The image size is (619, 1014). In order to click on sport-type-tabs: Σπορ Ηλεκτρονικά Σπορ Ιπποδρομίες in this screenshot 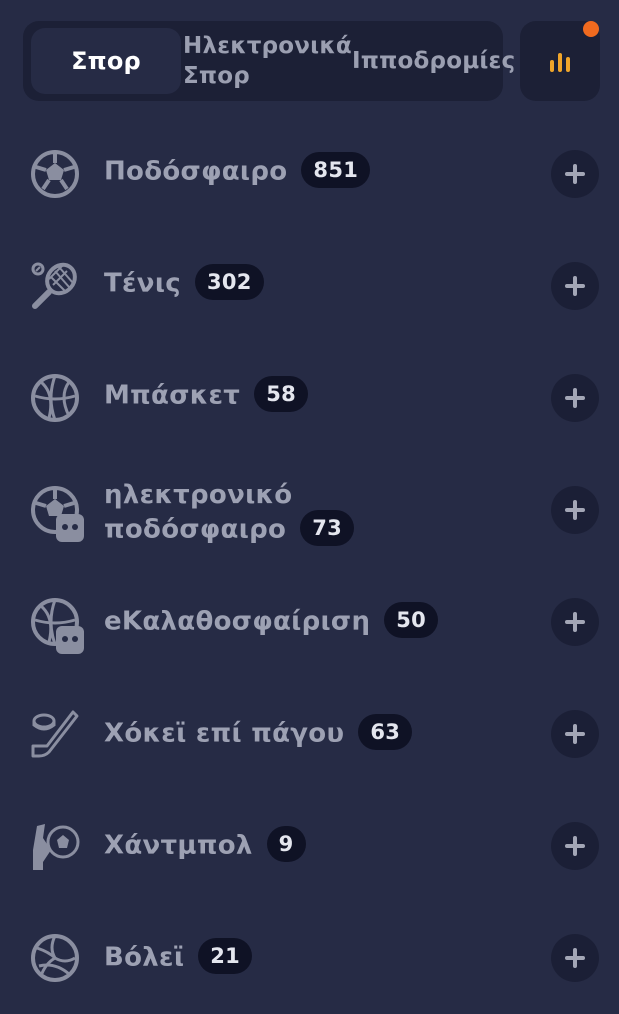, I will do `click(269, 61)`.